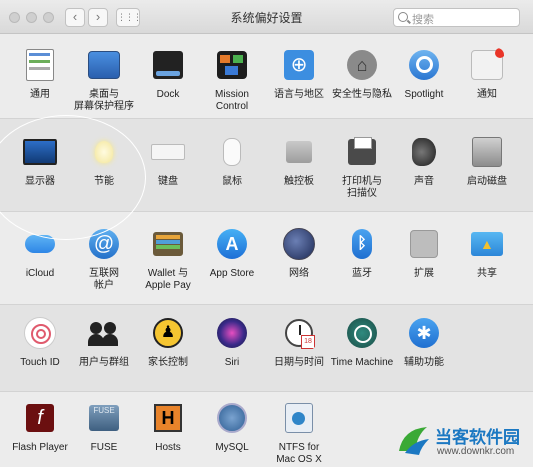  I want to click on bluetooth-icon: ᛒ, so click(362, 244).